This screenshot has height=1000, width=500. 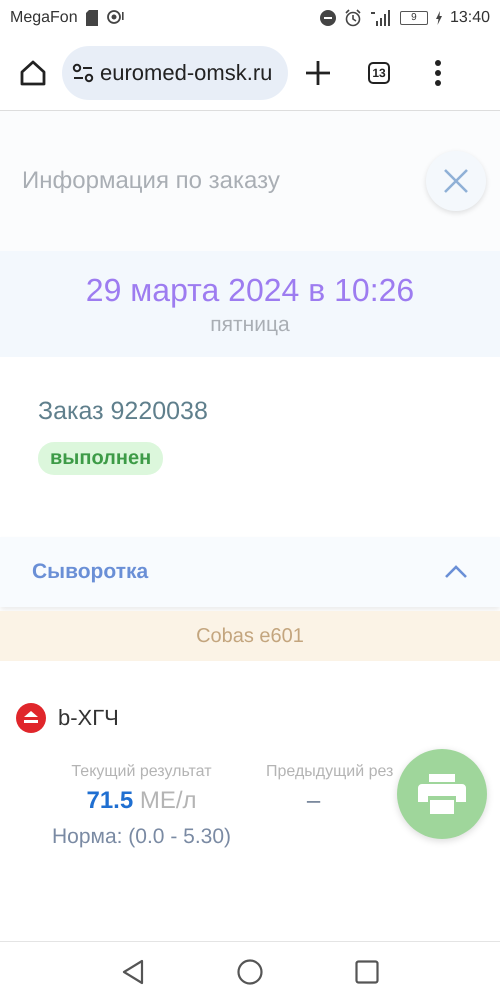 What do you see at coordinates (381, 18) in the screenshot?
I see `signal-icon` at bounding box center [381, 18].